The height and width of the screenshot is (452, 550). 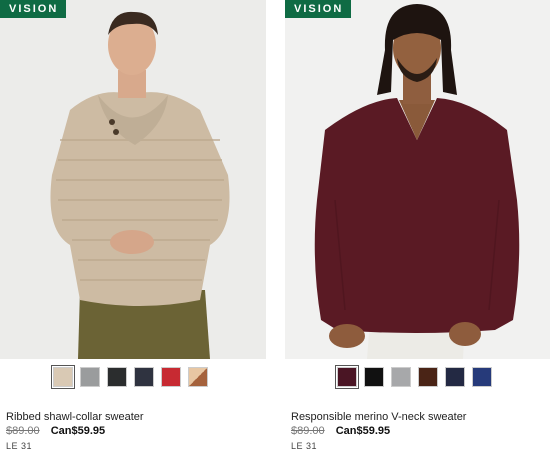 What do you see at coordinates (347, 377) in the screenshot?
I see `swatch-burgundy` at bounding box center [347, 377].